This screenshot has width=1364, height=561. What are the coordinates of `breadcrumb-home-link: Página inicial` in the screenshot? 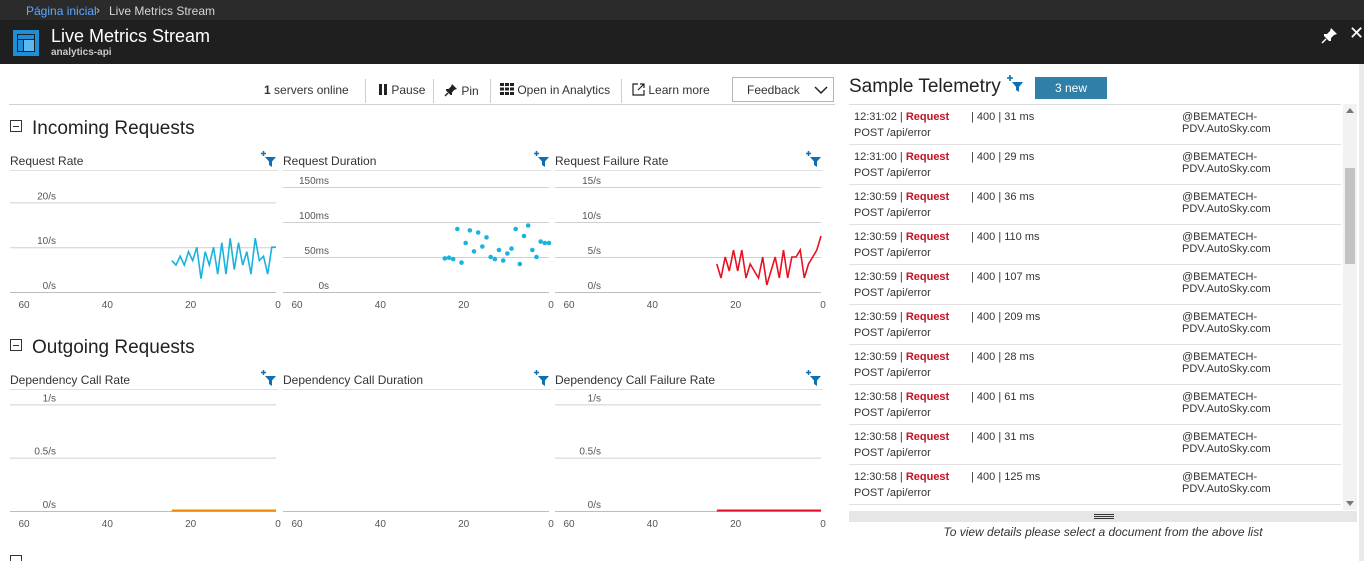 It's located at (61, 11).